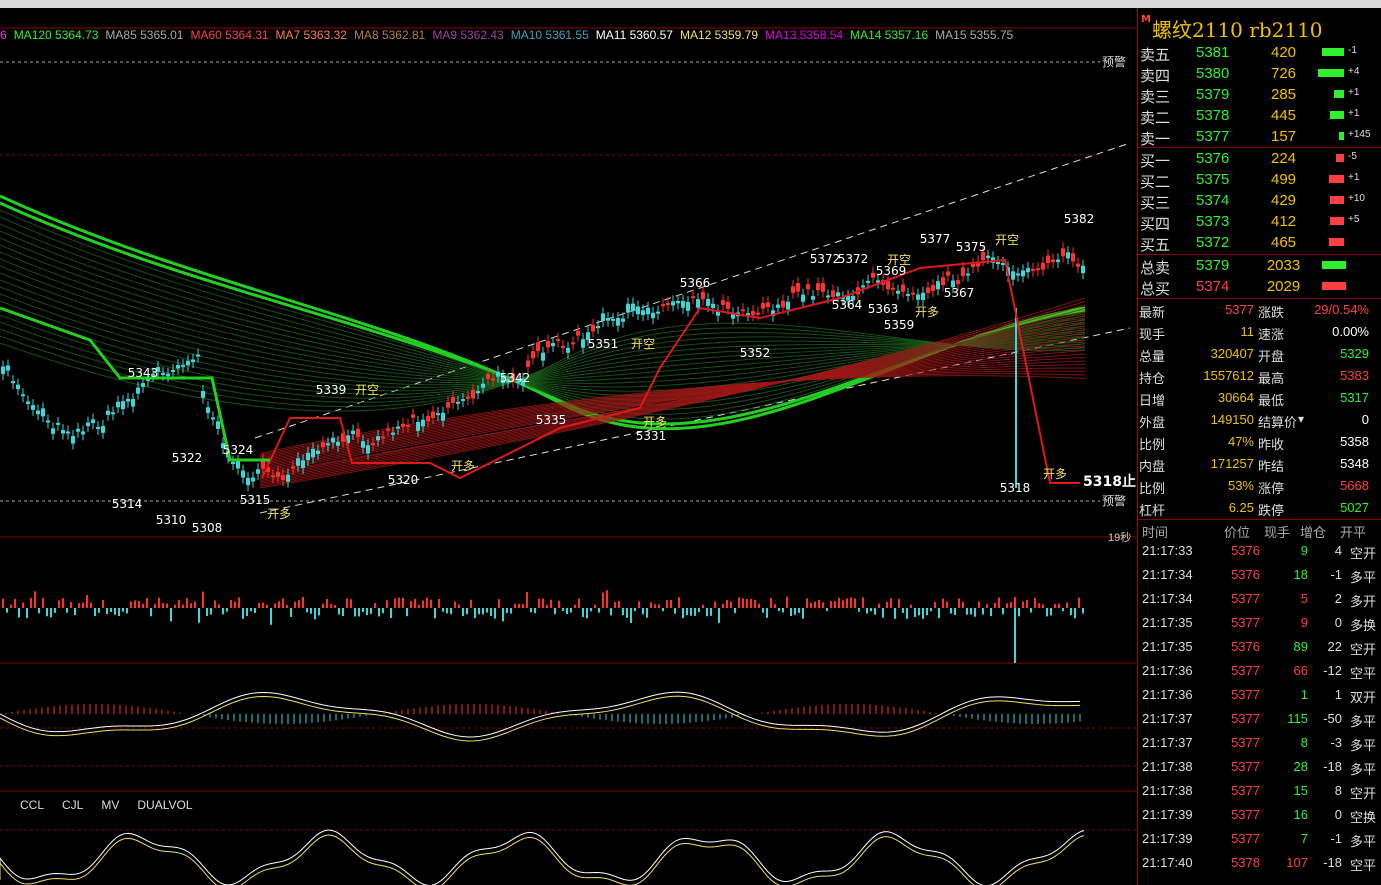  I want to click on tick-row: 21:17:39 5377 16 0 空换, so click(1259, 816).